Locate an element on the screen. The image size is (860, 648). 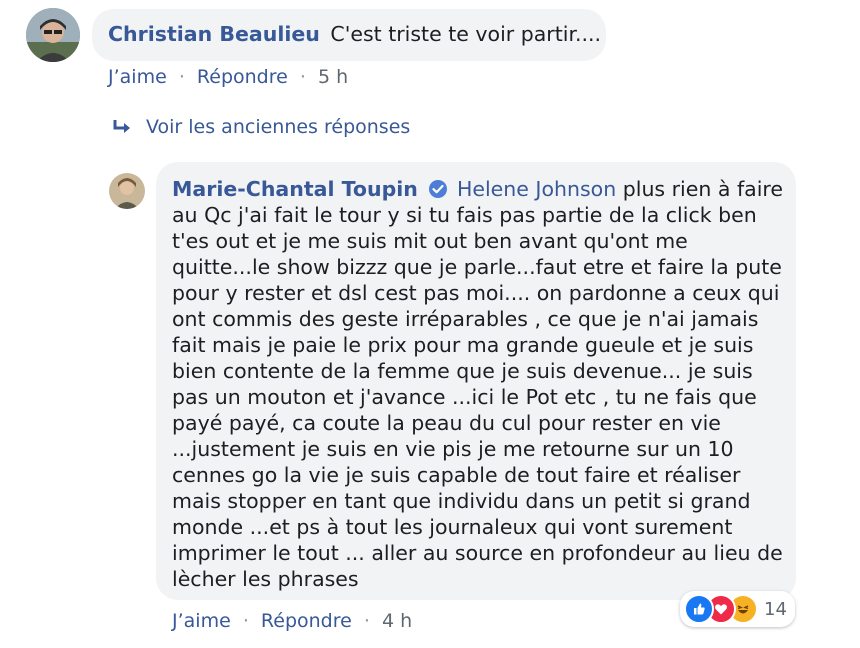
comment-actions: J’aime · Répondre · 5 h is located at coordinates (228, 77).